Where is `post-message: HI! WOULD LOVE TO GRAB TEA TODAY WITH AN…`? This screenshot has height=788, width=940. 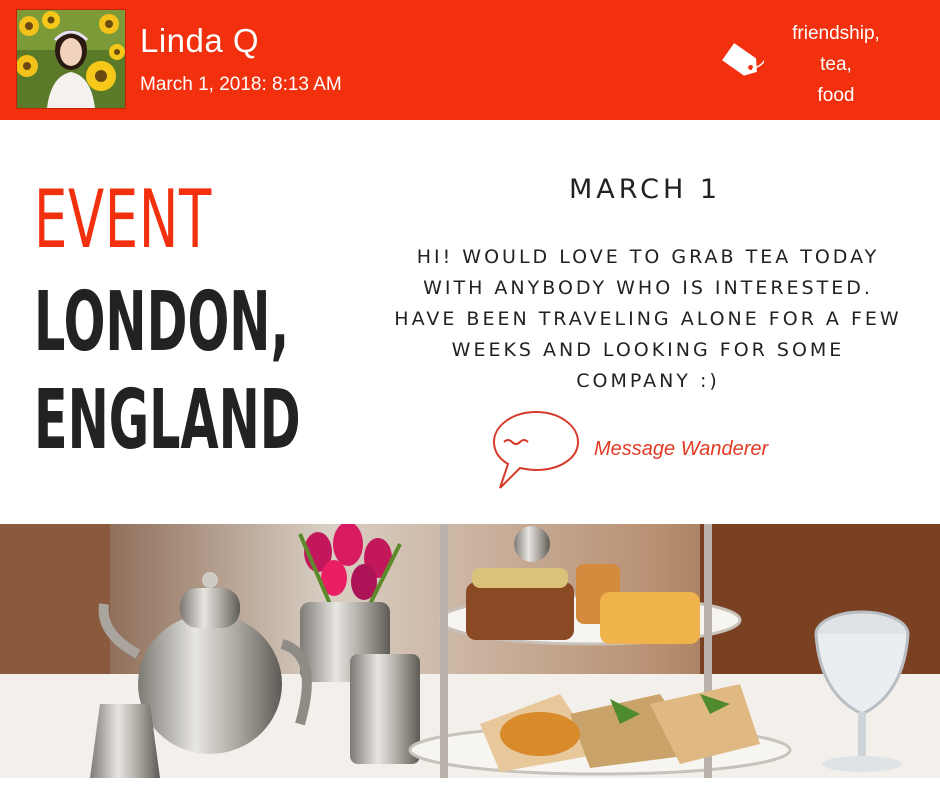
post-message: HI! WOULD LOVE TO GRAB TEA TODAY WITH AN… is located at coordinates (648, 319).